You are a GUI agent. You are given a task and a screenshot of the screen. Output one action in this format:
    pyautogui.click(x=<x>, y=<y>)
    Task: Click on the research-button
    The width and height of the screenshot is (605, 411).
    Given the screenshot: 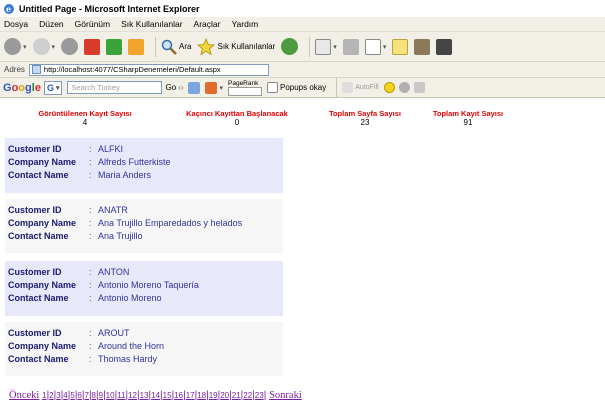 What is the action you would take?
    pyautogui.click(x=422, y=46)
    